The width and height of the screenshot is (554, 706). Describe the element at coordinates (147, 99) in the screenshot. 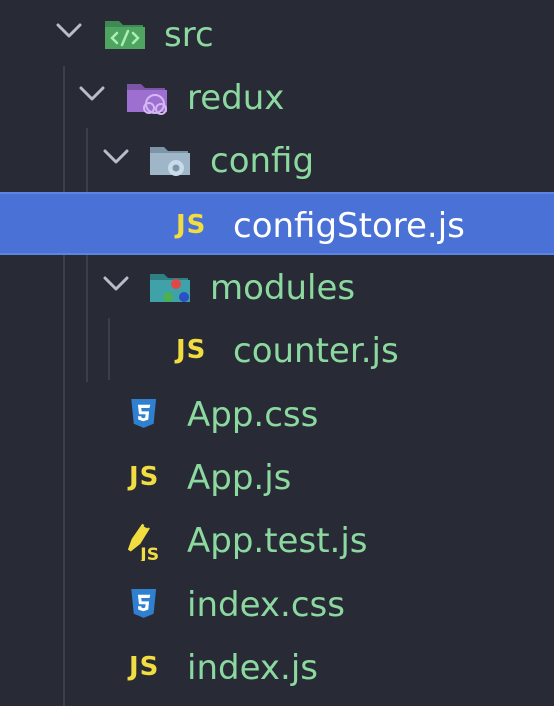

I see `folder-redux-icon` at that location.